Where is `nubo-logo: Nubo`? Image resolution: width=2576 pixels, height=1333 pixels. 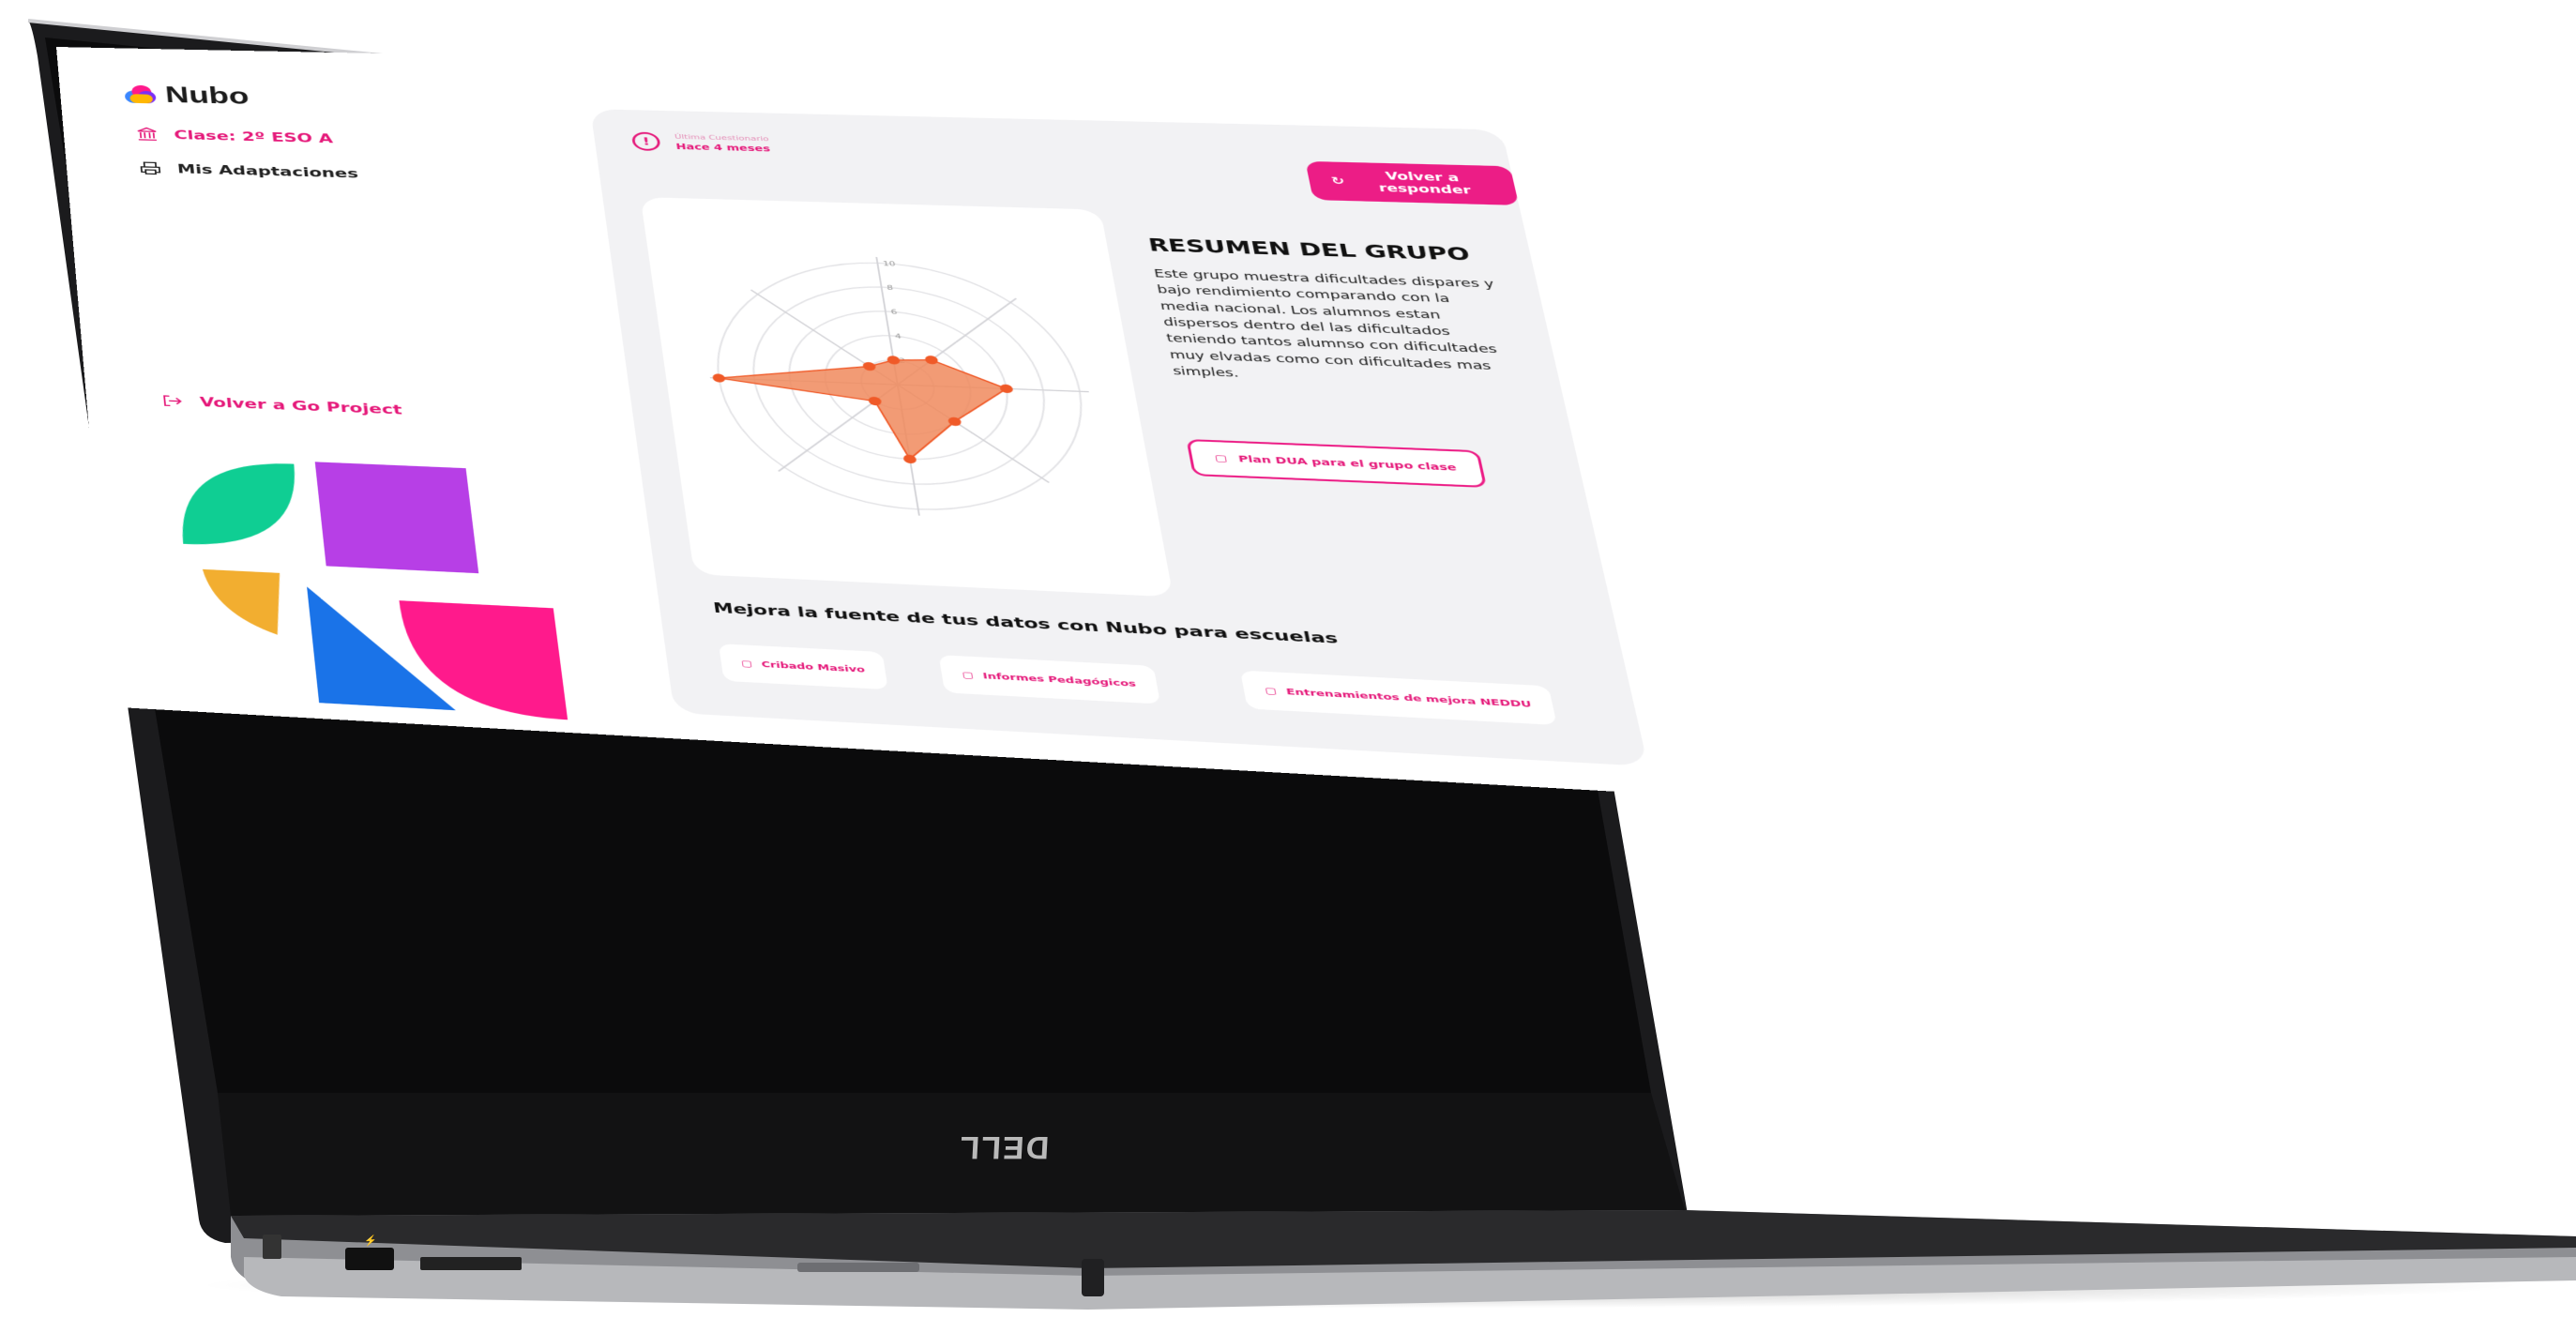 nubo-logo: Nubo is located at coordinates (187, 96).